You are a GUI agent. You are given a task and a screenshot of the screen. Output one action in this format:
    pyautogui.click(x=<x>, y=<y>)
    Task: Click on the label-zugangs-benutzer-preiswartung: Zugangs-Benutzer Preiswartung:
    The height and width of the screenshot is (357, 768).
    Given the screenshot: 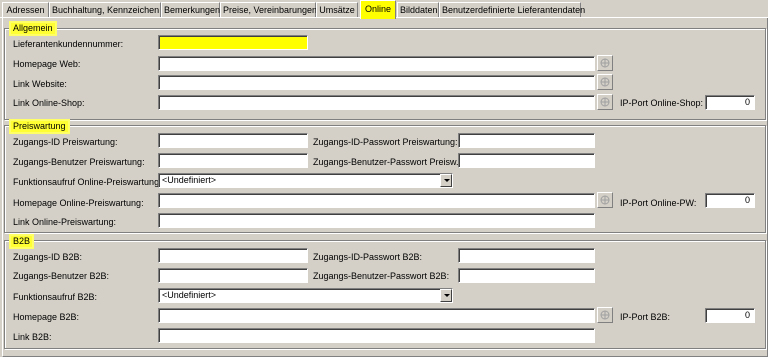 What is the action you would take?
    pyautogui.click(x=79, y=162)
    